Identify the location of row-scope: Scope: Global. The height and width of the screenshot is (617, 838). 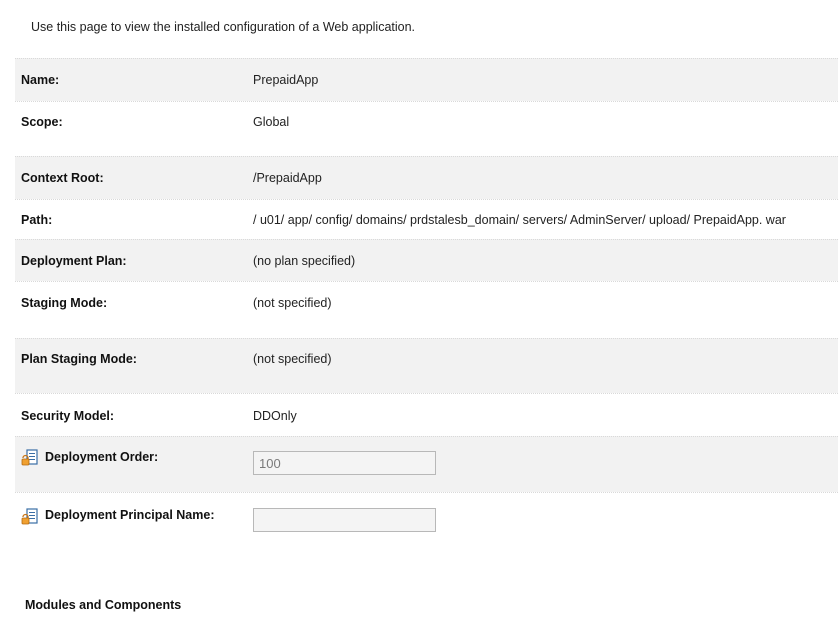
(426, 128).